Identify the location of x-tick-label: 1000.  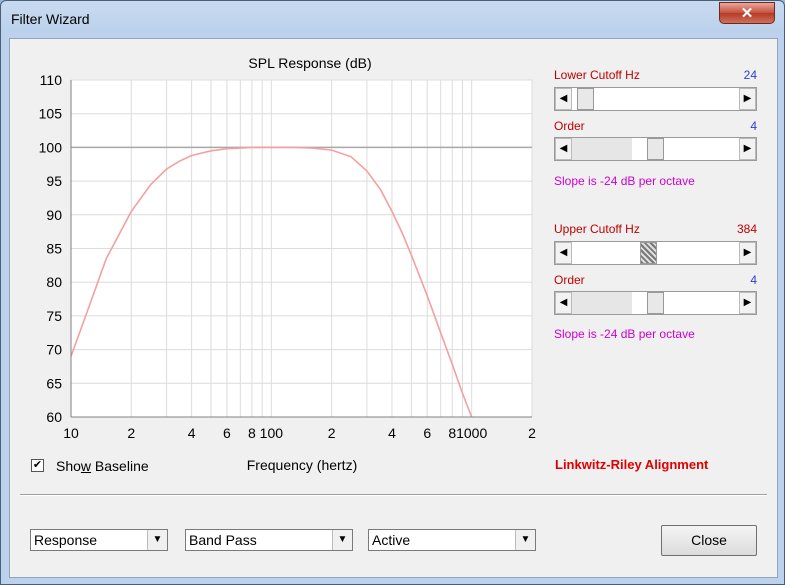
(471, 433).